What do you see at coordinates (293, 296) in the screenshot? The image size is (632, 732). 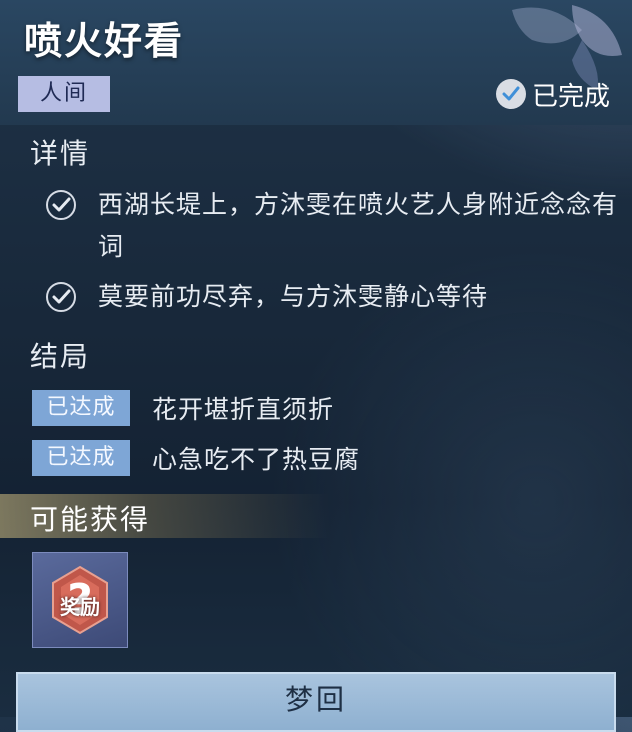 I see `detail-text: 莫要前功尽弃，与方沐雯静心等待` at bounding box center [293, 296].